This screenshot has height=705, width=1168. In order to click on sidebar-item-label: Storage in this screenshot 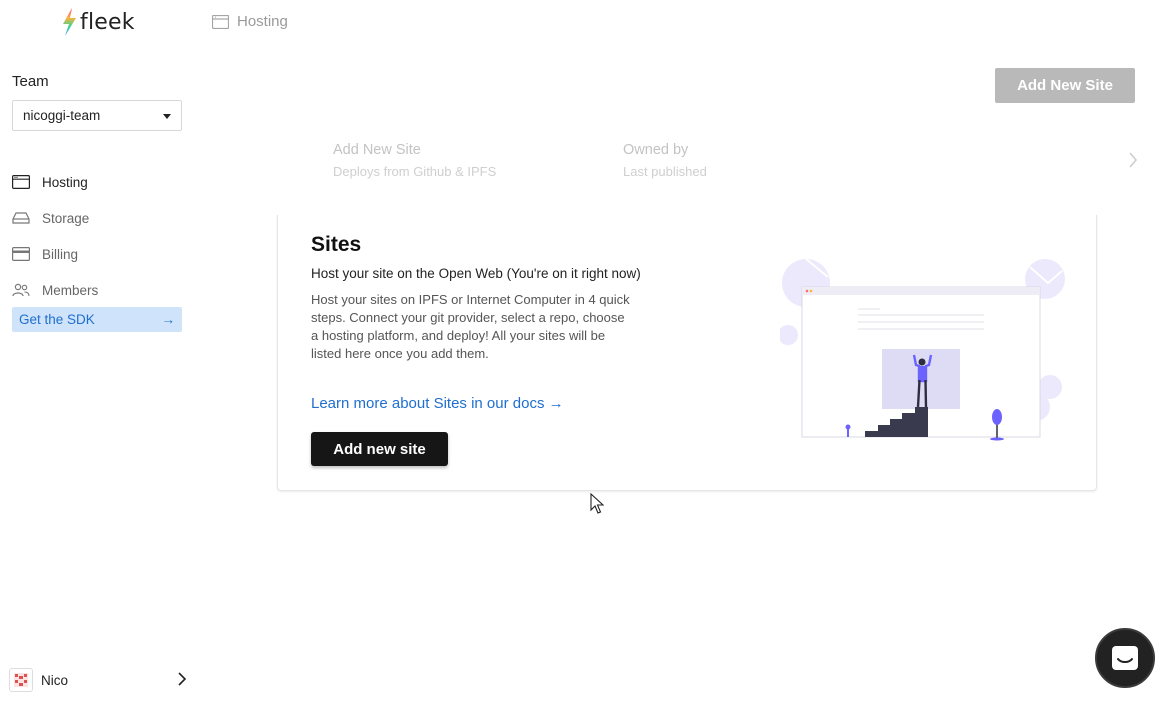, I will do `click(66, 218)`.